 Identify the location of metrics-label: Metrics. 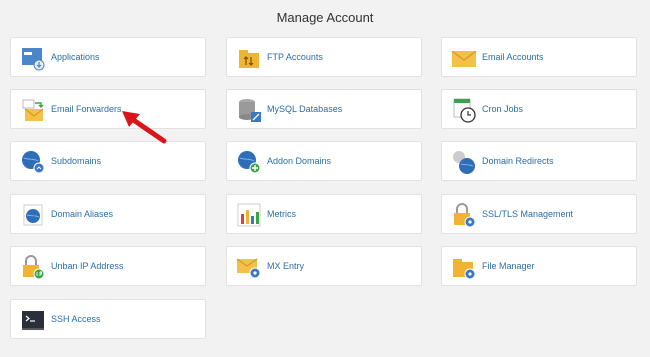
(281, 214).